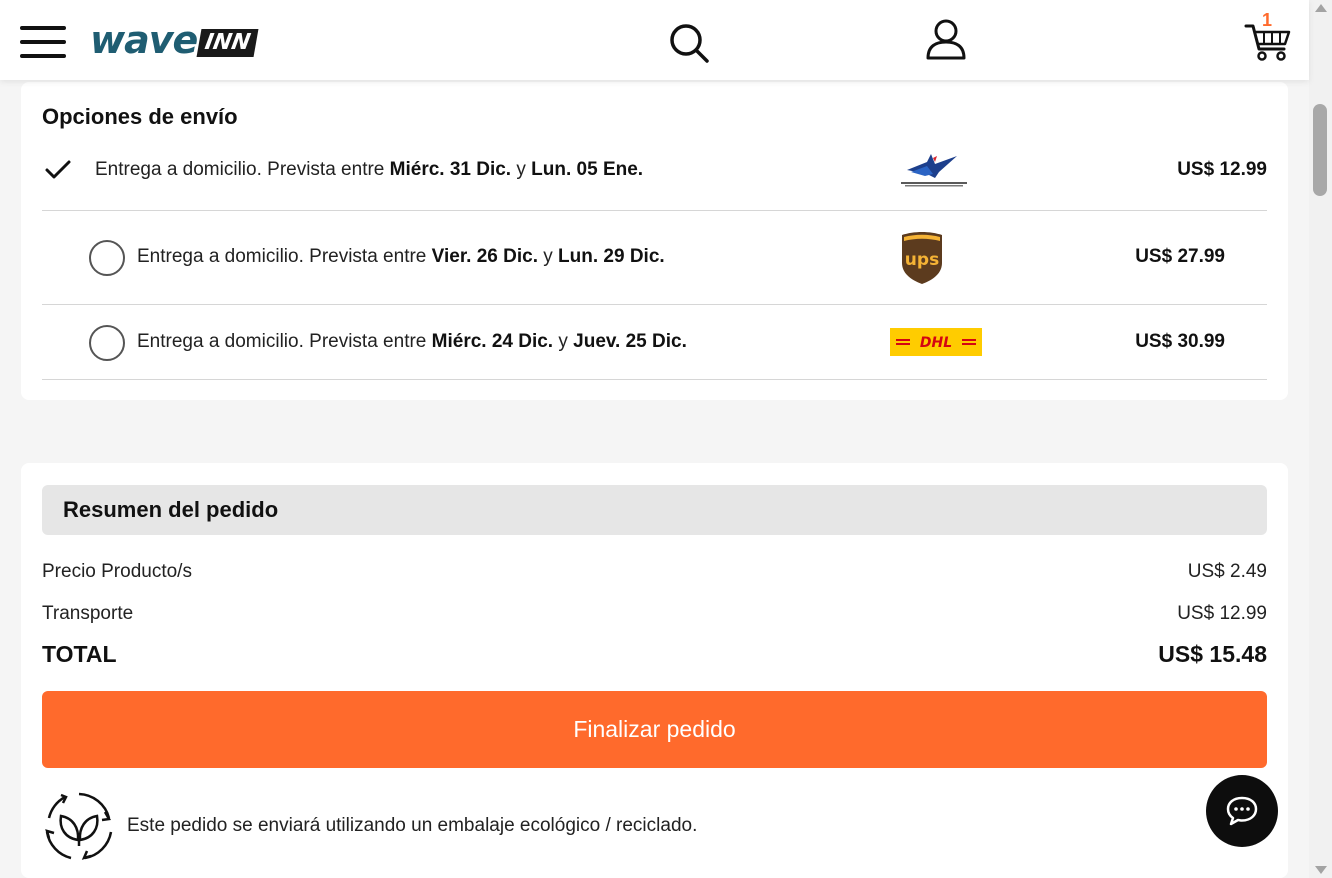  Describe the element at coordinates (107, 343) in the screenshot. I see `shipping-option-3-radio` at that location.